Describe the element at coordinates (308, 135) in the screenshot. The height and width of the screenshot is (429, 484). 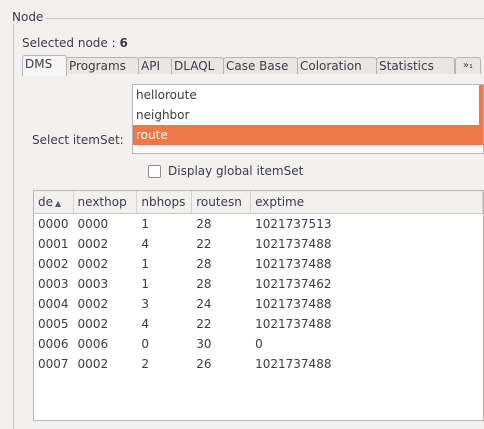
I see `itemset-item-route: route` at that location.